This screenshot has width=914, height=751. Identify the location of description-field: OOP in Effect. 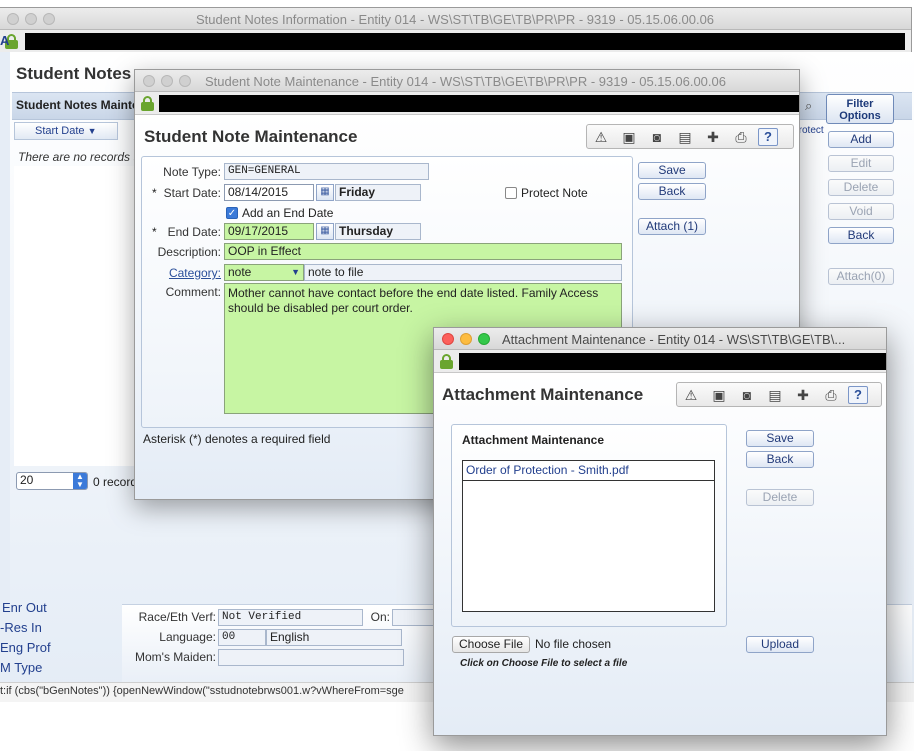
(423, 251).